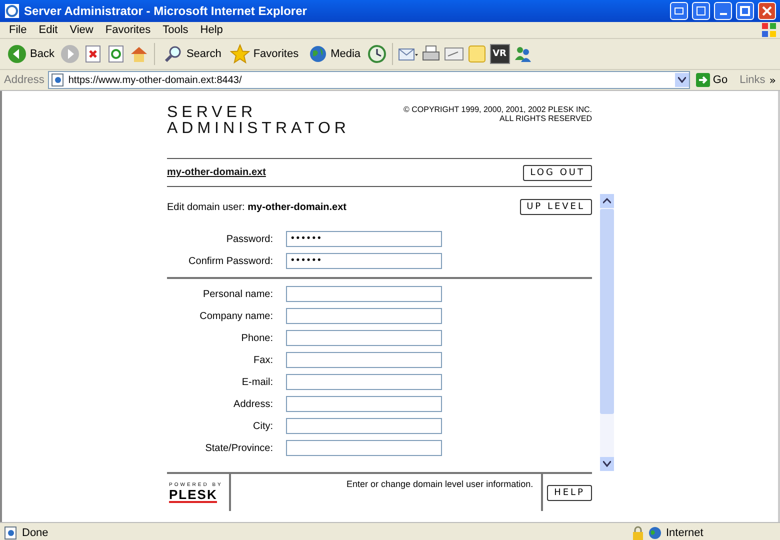  I want to click on minimize-icon, so click(723, 14).